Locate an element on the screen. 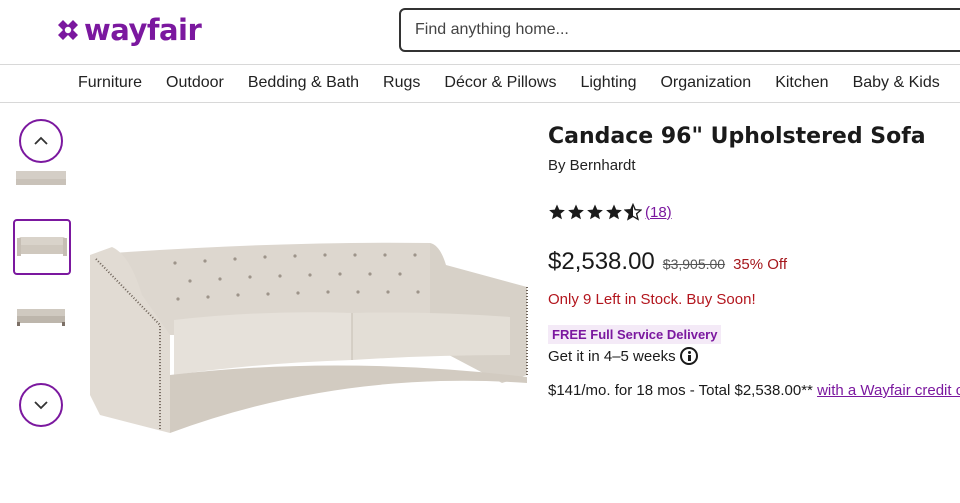 The image size is (960, 503). thumbnail-up-button is located at coordinates (41, 141).